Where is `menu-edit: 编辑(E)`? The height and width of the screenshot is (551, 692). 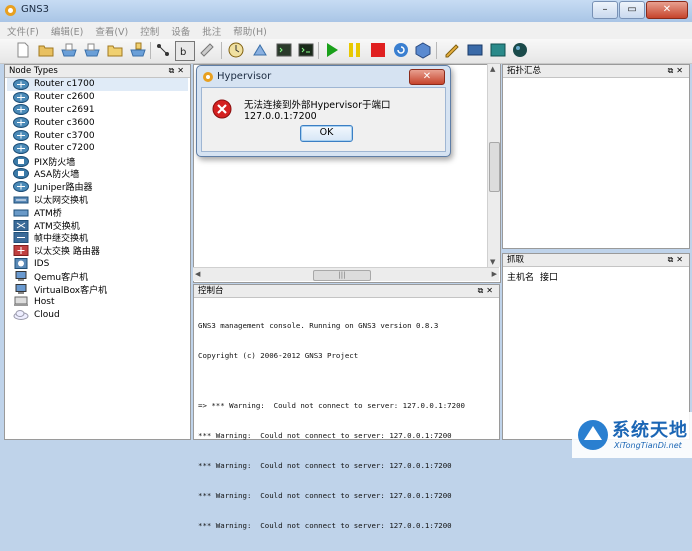
menu-edit: 编辑(E) is located at coordinates (66, 30).